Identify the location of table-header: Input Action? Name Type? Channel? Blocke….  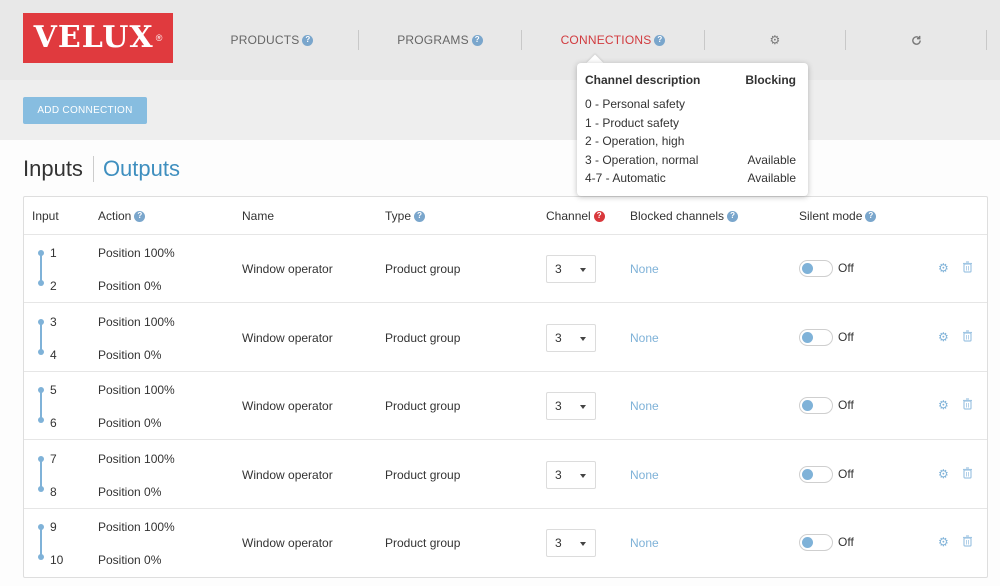
(505, 216).